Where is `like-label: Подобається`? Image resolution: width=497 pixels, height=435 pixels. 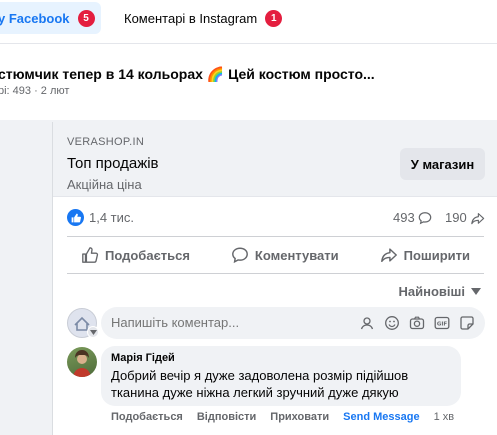 like-label: Подобається is located at coordinates (147, 255).